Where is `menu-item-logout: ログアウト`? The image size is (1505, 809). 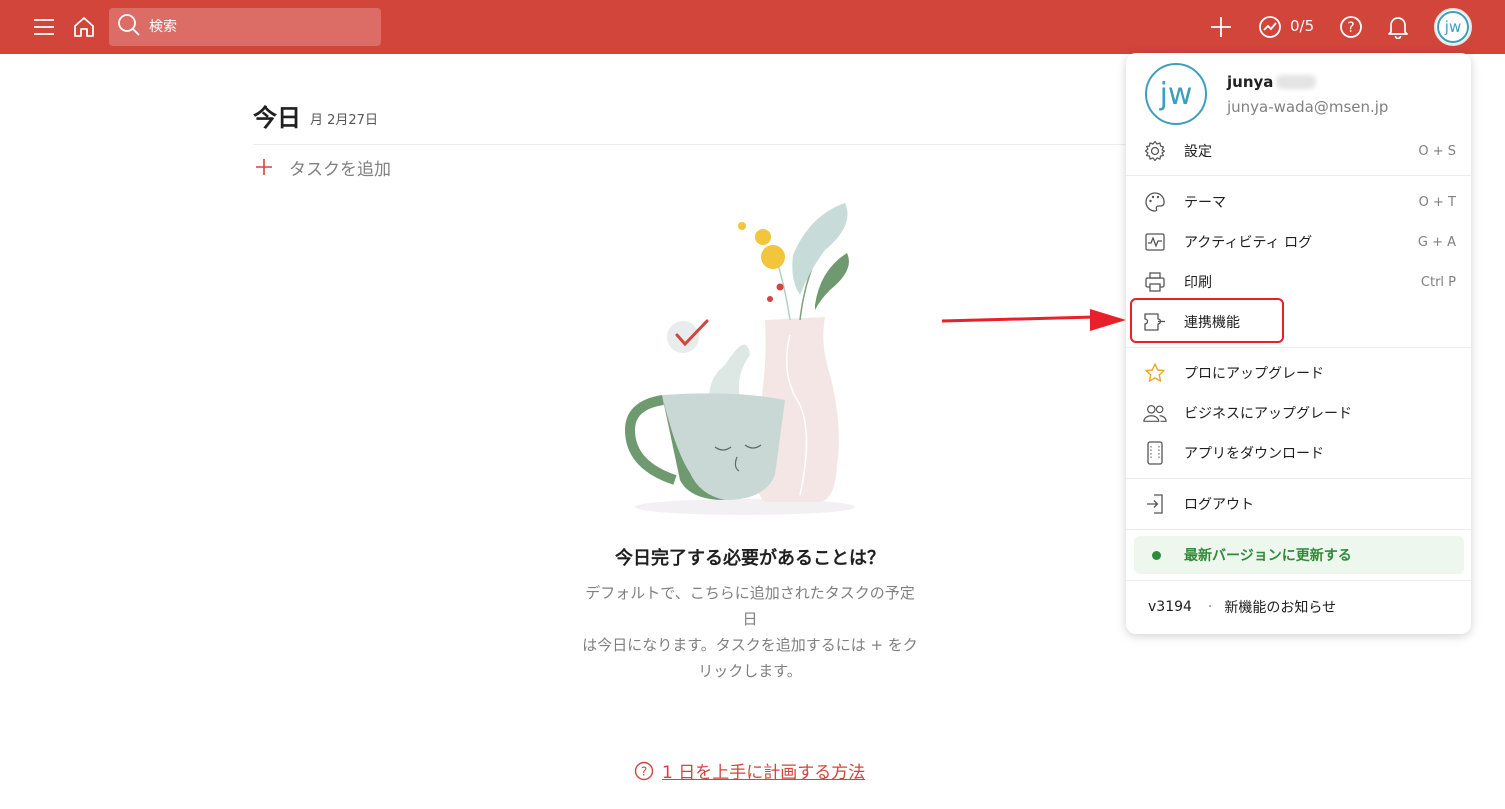 menu-item-logout: ログアウト is located at coordinates (1298, 504).